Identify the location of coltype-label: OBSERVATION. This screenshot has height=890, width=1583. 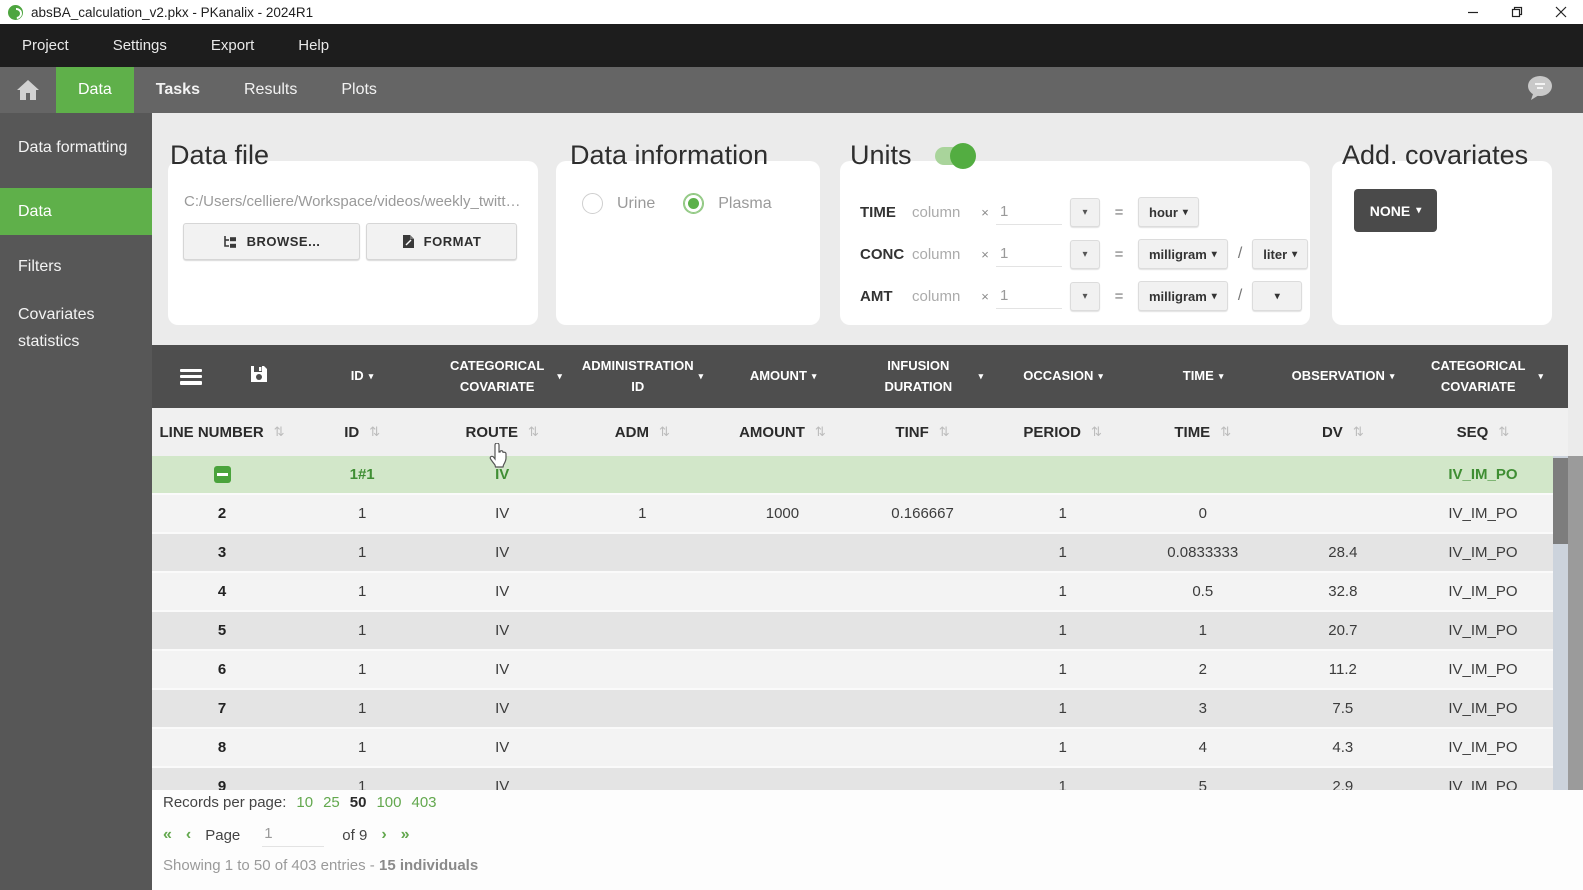
(1338, 376).